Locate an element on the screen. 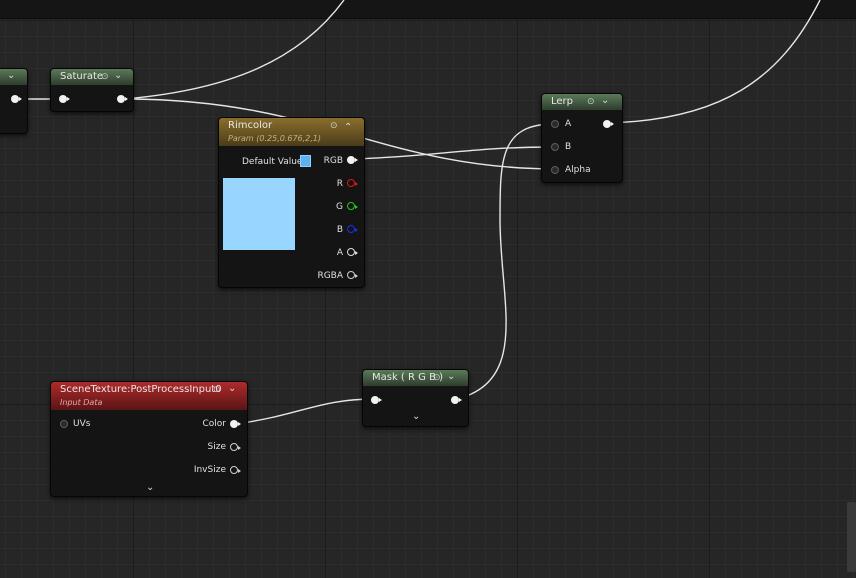 The height and width of the screenshot is (578, 856). rimcolor-node-header: Rimcolor Param (0.25,0.676,2,1) ⊙ ⌃ is located at coordinates (291, 132).